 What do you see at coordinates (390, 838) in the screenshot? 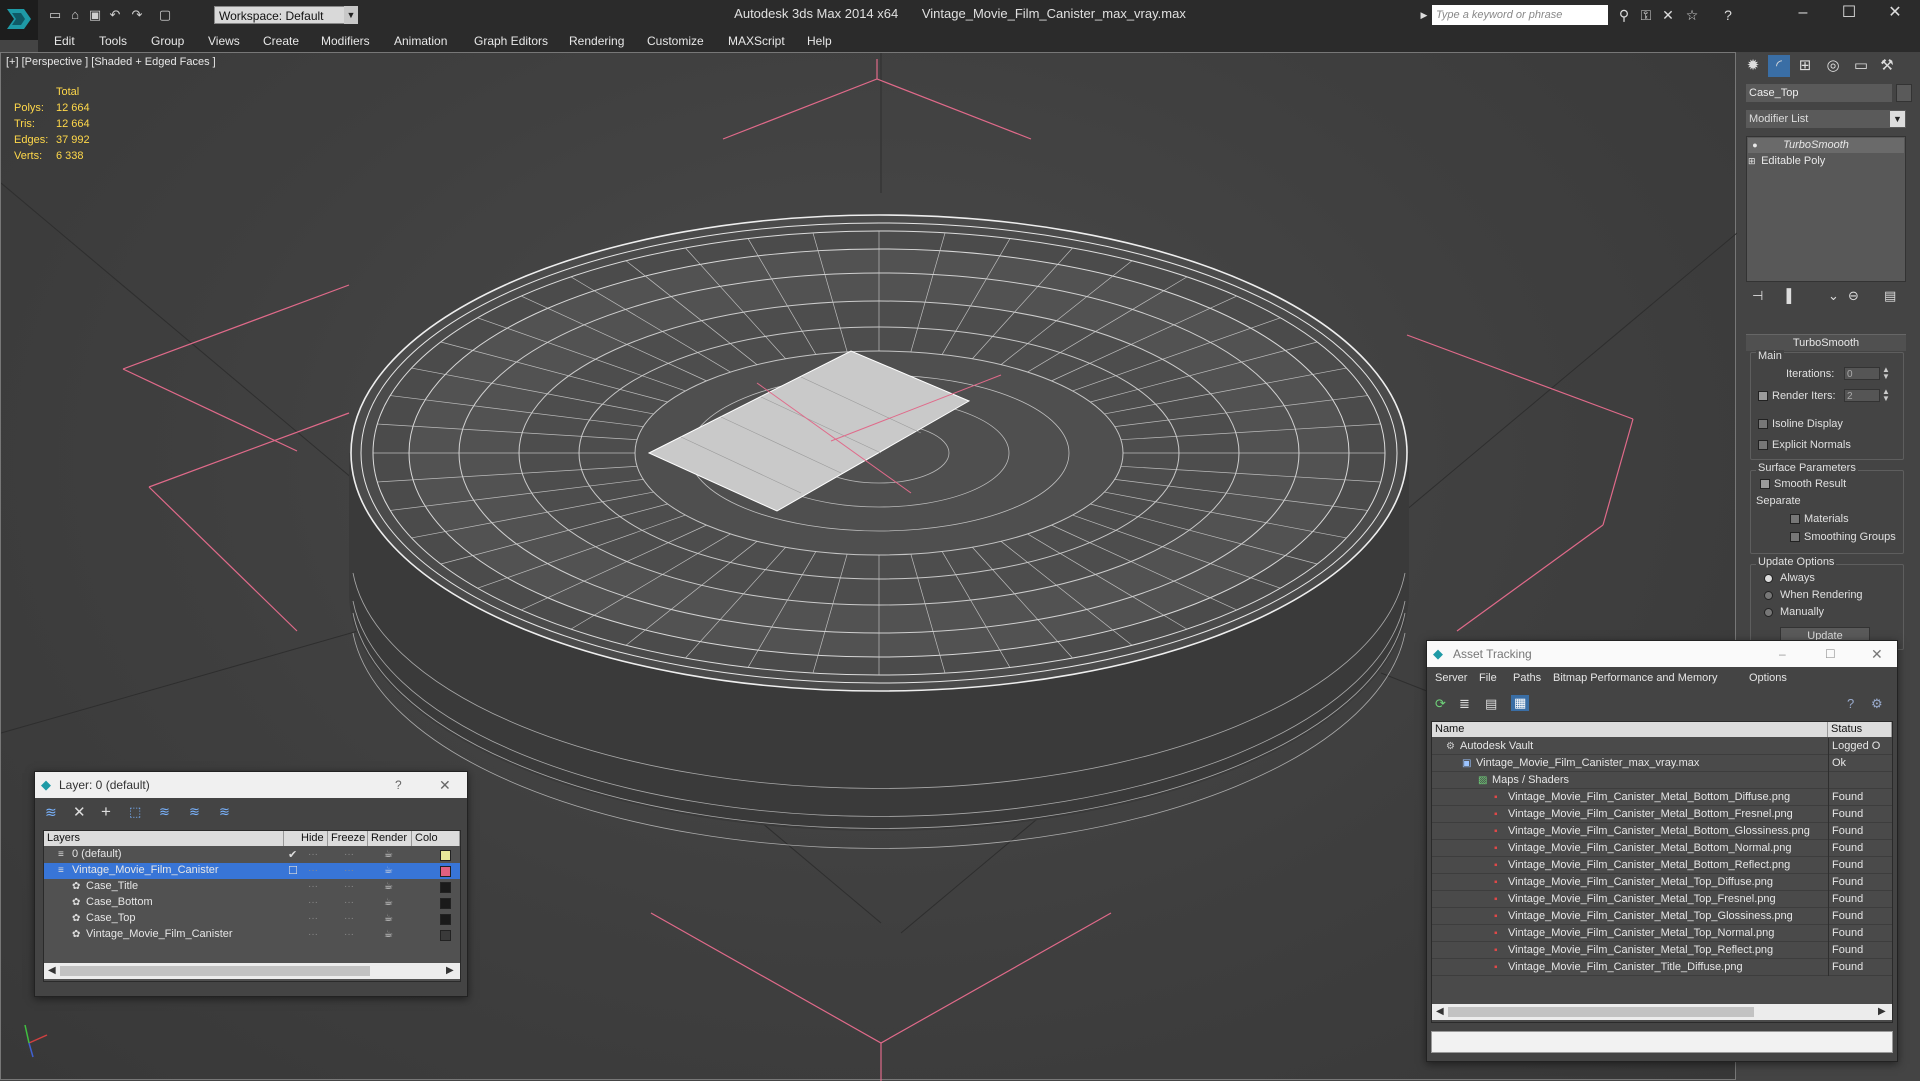
I see `column-render: Render` at bounding box center [390, 838].